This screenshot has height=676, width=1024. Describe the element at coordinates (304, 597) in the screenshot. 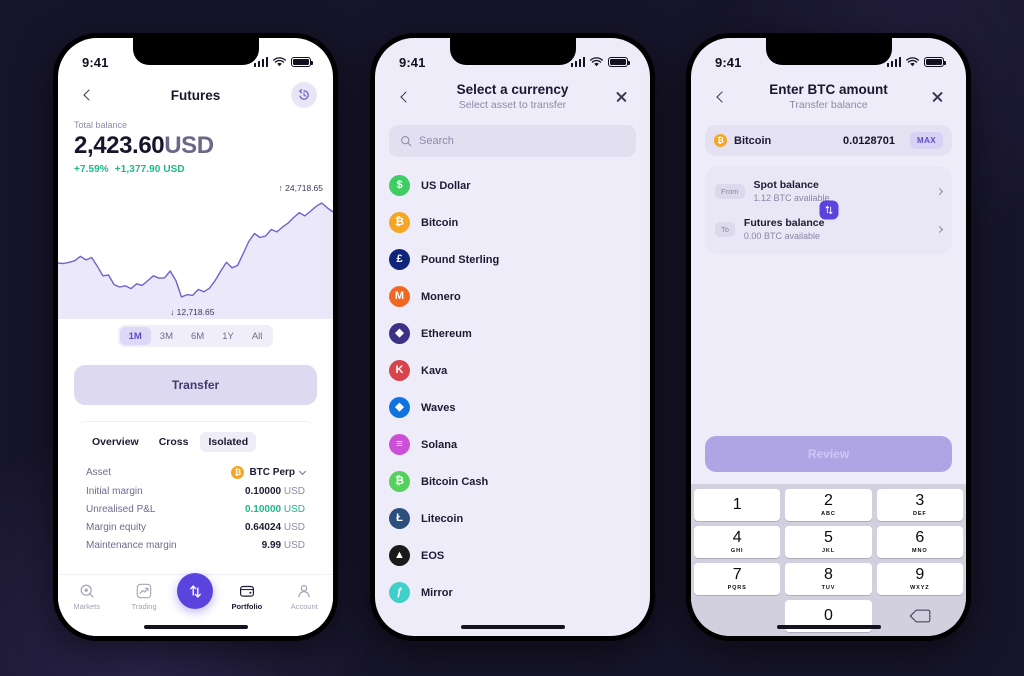

I see `tab-account: Account` at that location.